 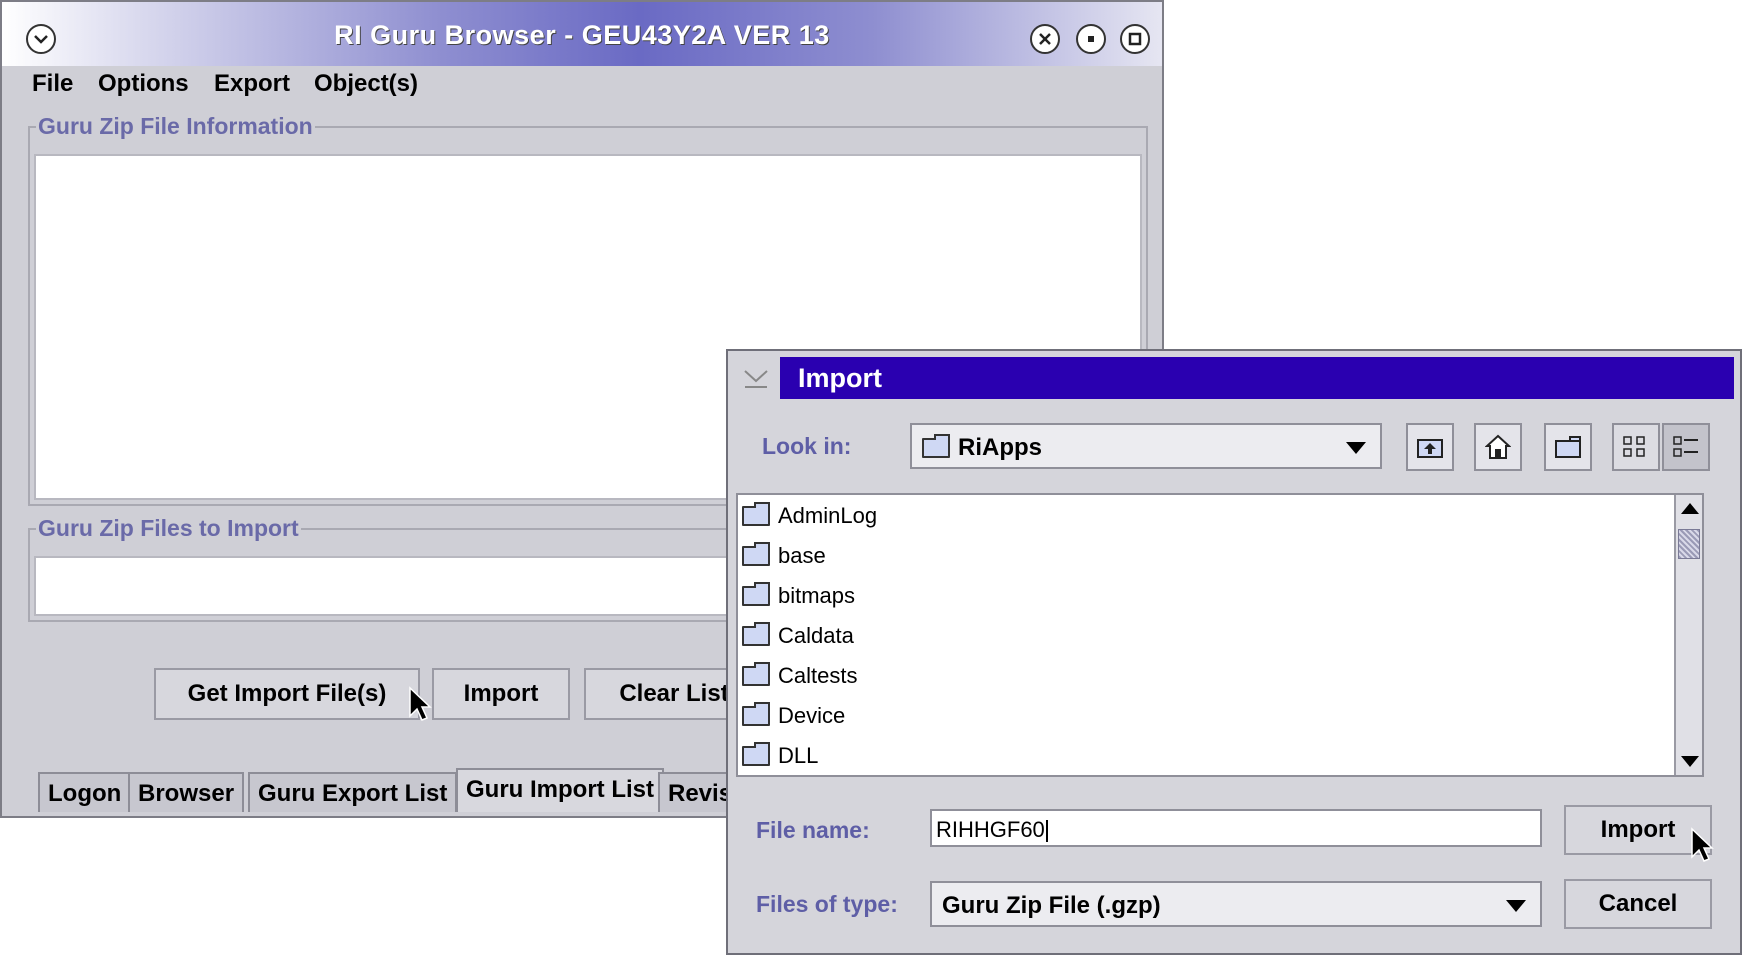 What do you see at coordinates (366, 84) in the screenshot?
I see `menu-objects: Object(s)` at bounding box center [366, 84].